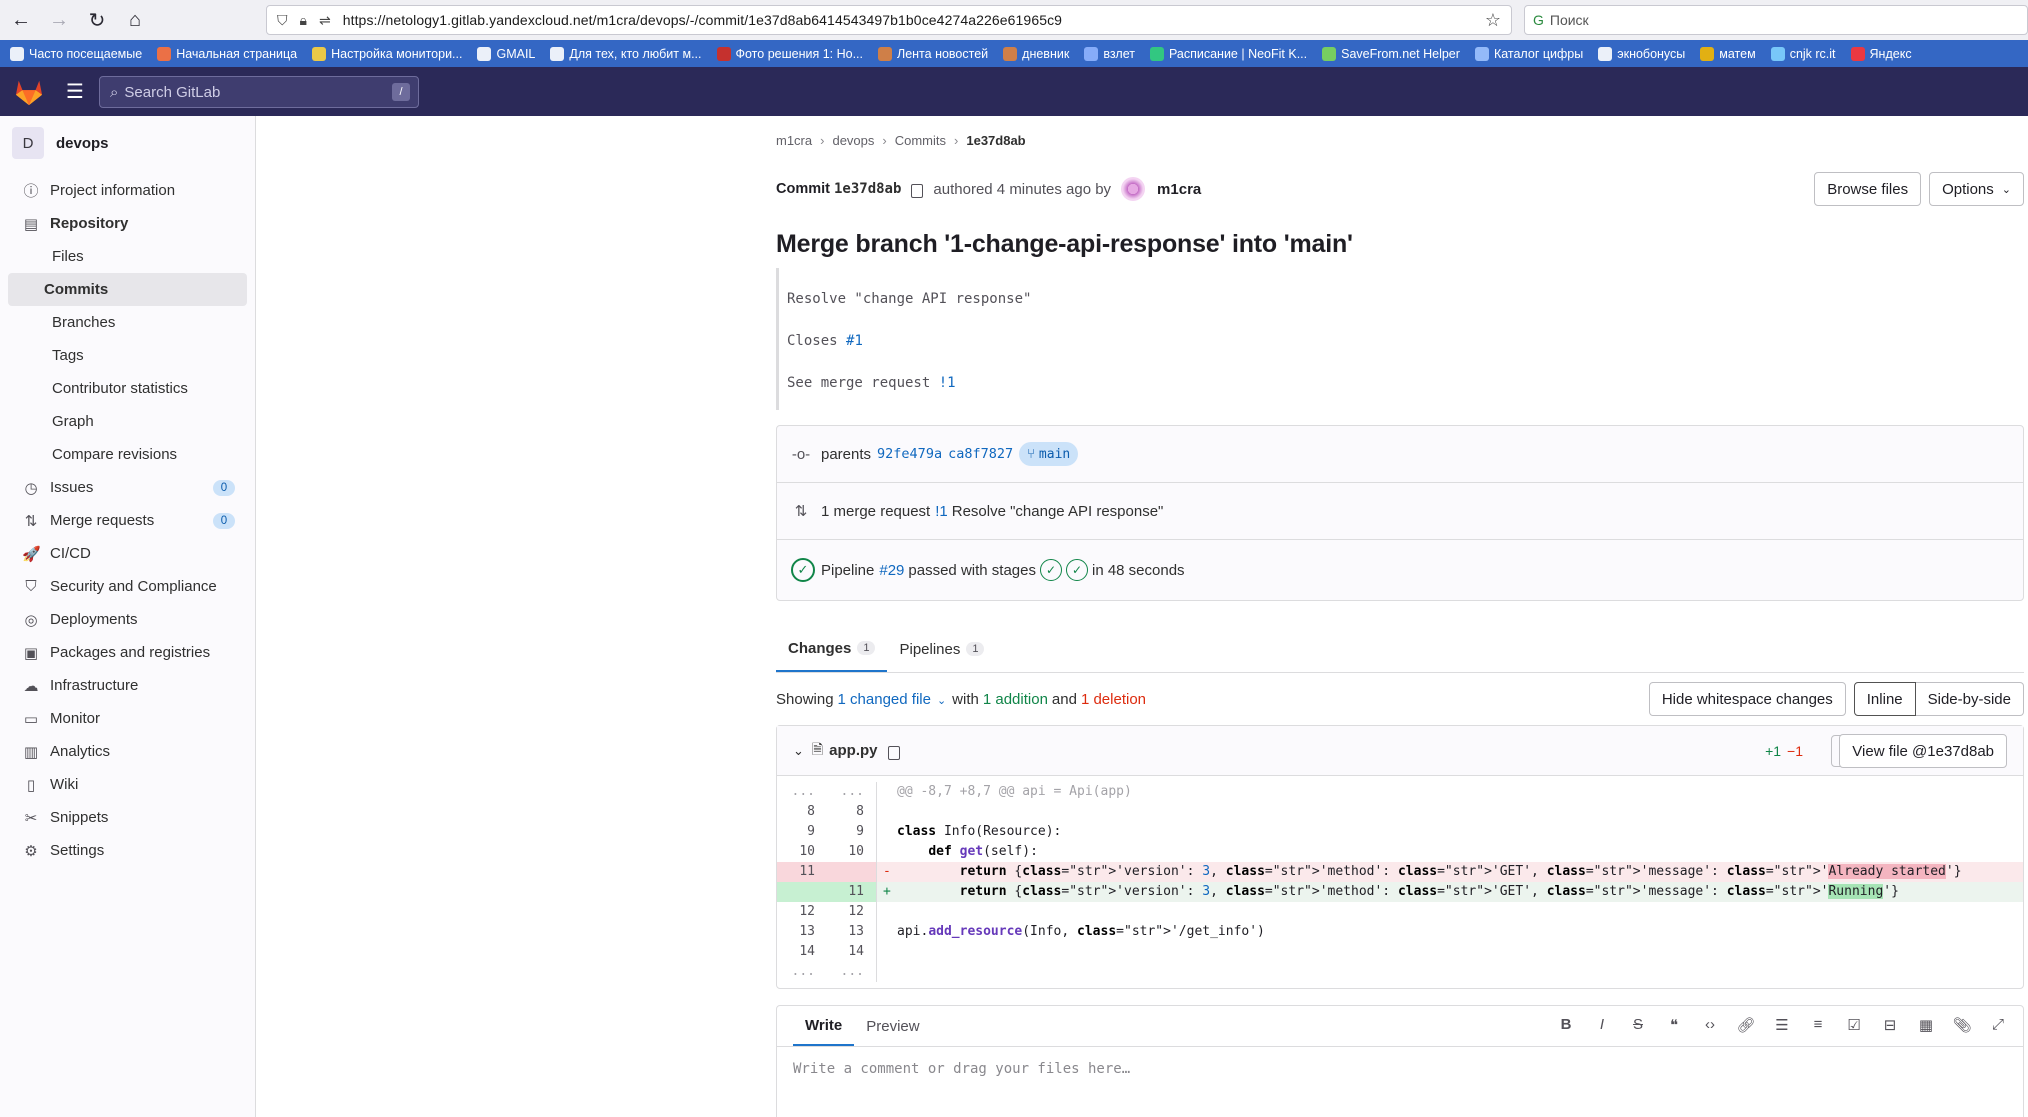 Image resolution: width=2028 pixels, height=1117 pixels. What do you see at coordinates (802, 872) in the screenshot?
I see `old-line-number: 11` at bounding box center [802, 872].